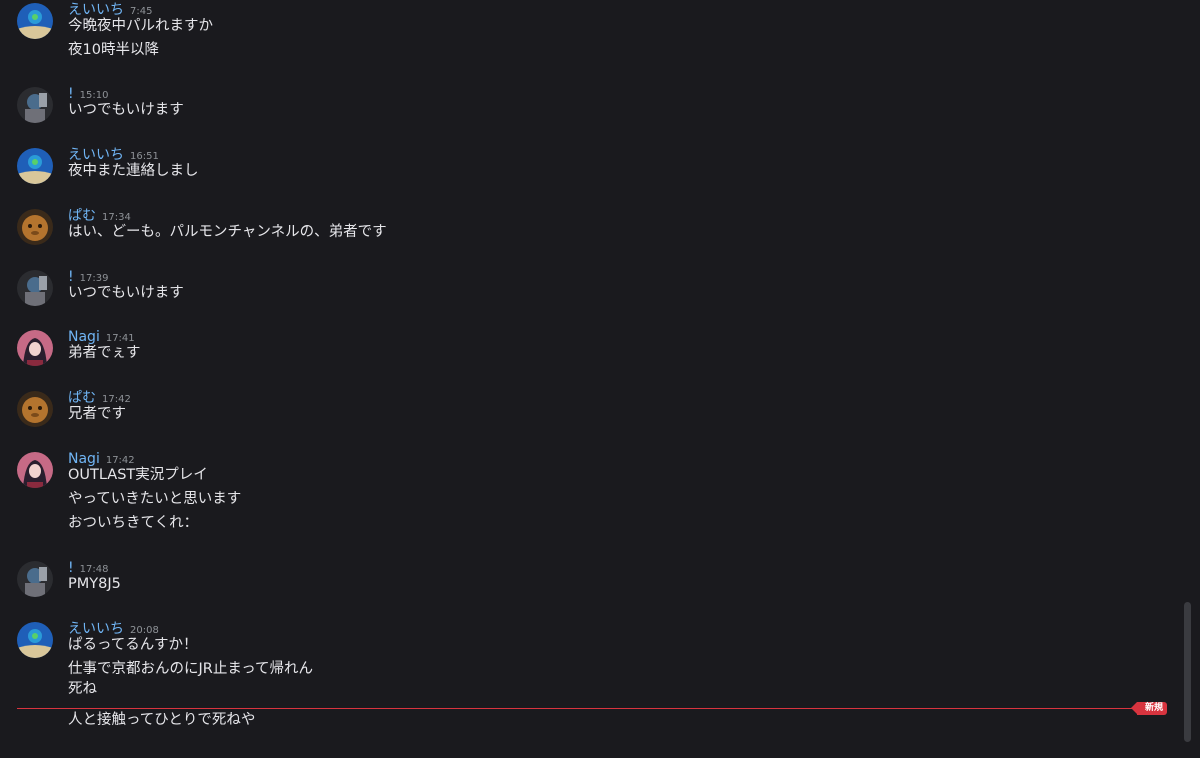  What do you see at coordinates (88, 566) in the screenshot?
I see `message-header: ! 17:48` at bounding box center [88, 566].